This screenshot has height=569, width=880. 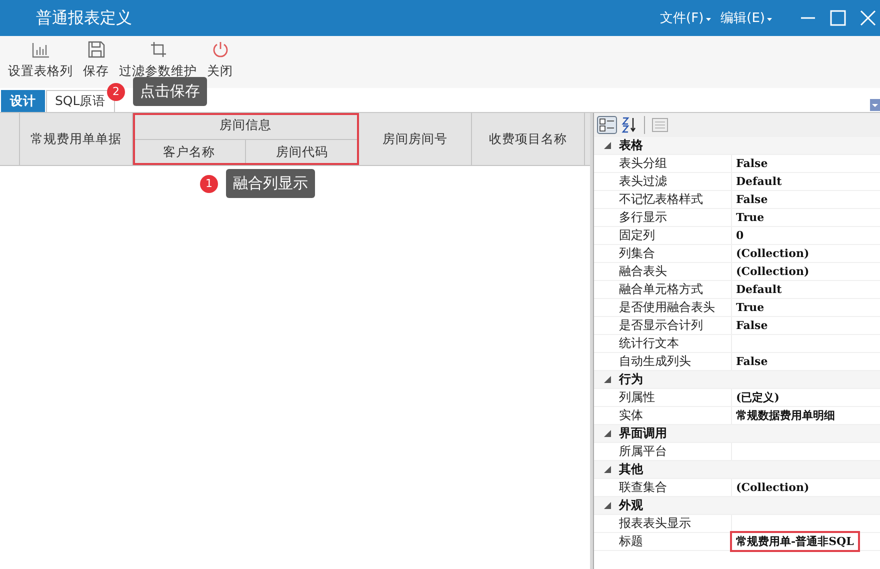 I want to click on save-icon, so click(x=96, y=49).